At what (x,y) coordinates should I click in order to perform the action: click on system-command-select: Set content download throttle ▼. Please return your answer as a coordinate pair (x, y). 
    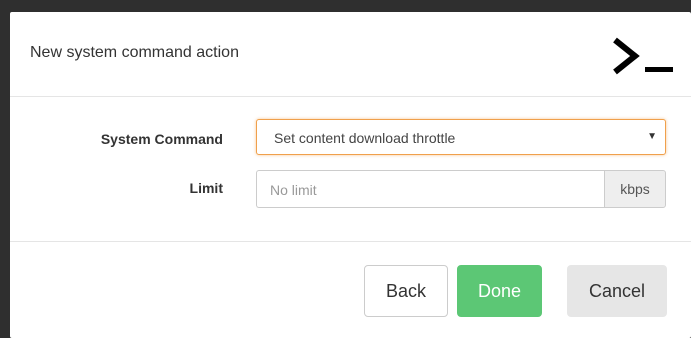
    Looking at the image, I should click on (461, 137).